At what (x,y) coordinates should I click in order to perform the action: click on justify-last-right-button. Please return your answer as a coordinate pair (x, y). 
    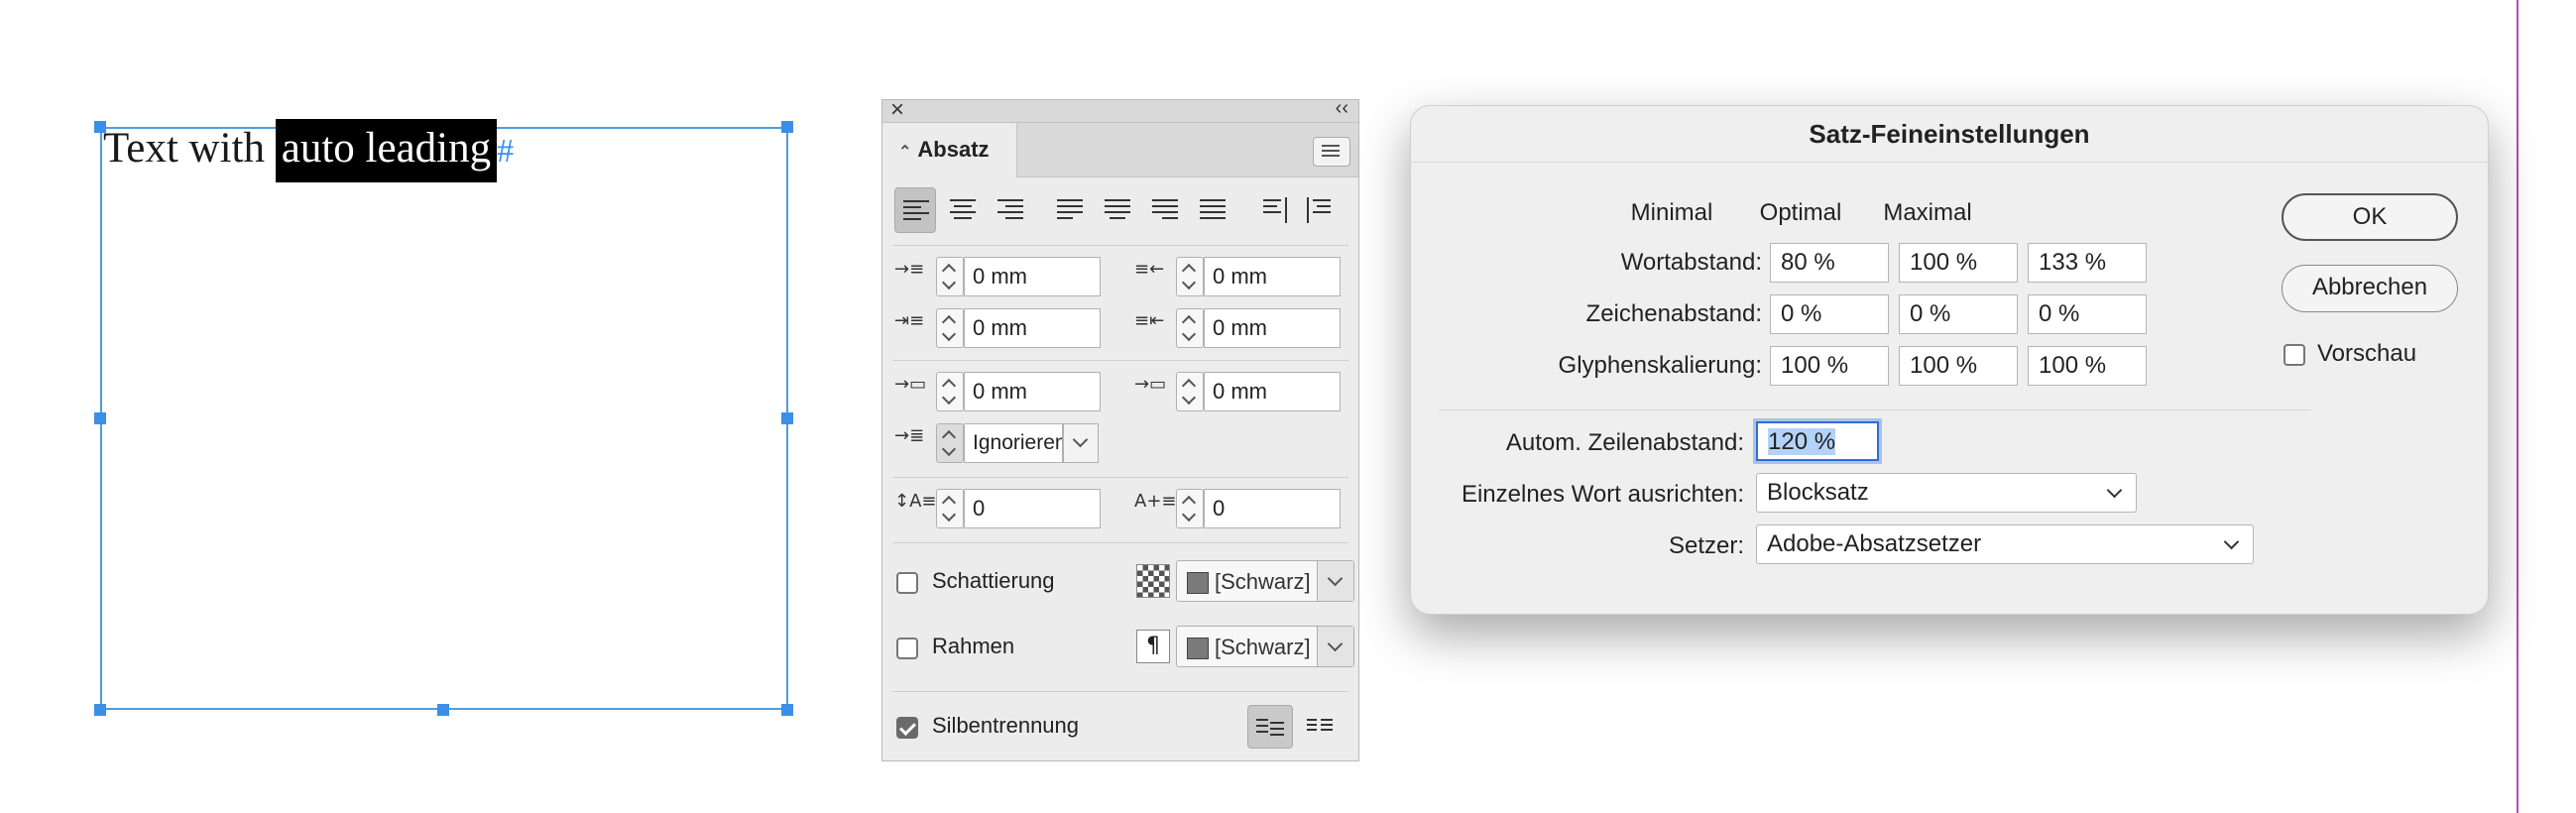
    Looking at the image, I should click on (1165, 210).